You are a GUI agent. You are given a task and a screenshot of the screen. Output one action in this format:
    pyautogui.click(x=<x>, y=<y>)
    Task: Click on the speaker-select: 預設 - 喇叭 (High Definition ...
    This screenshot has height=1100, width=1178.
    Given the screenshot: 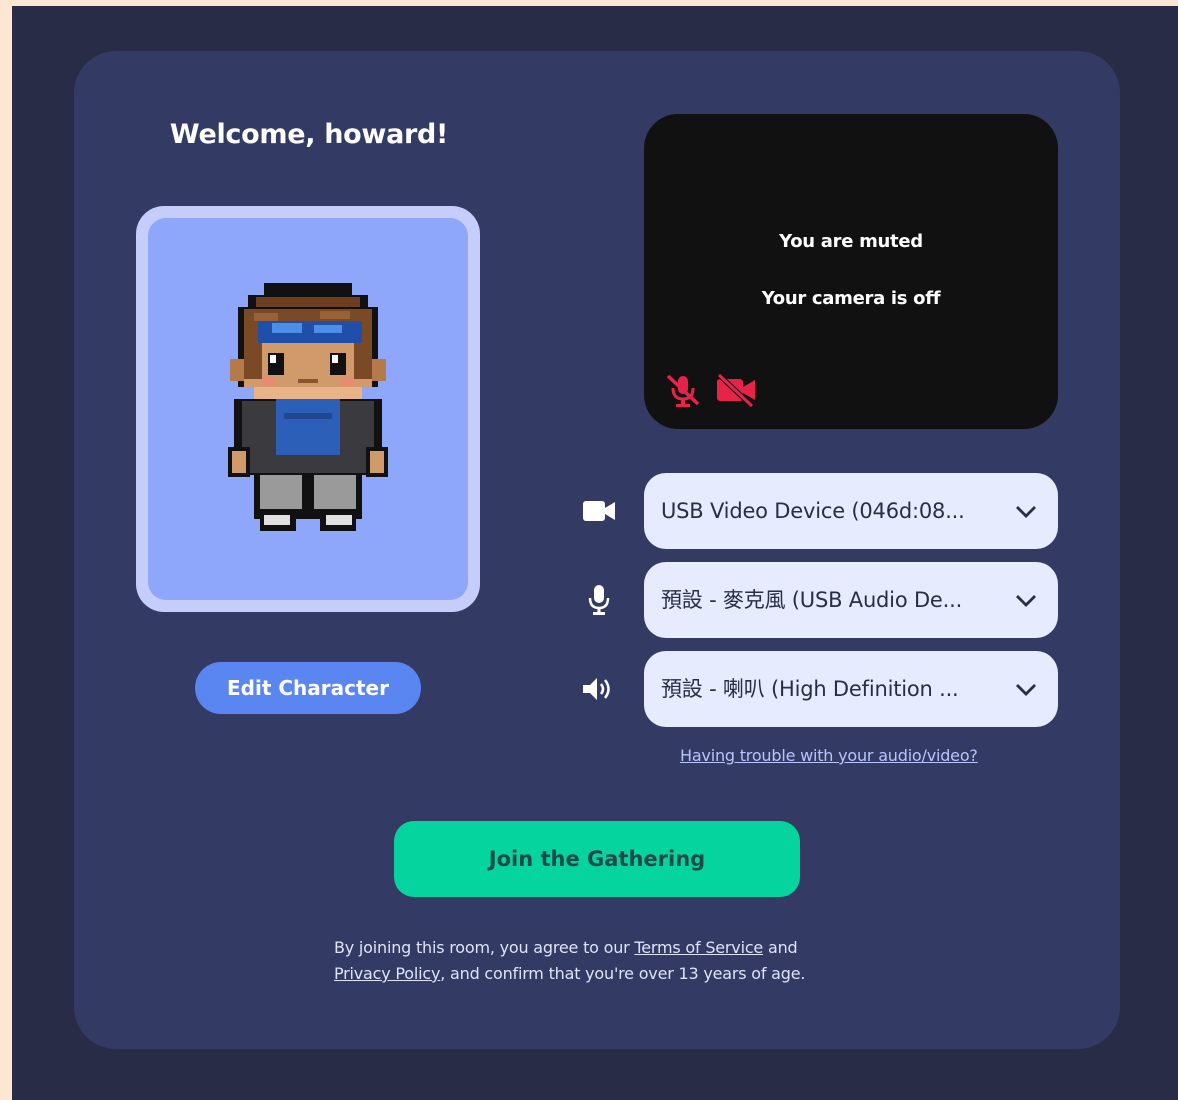 What is the action you would take?
    pyautogui.click(x=851, y=689)
    